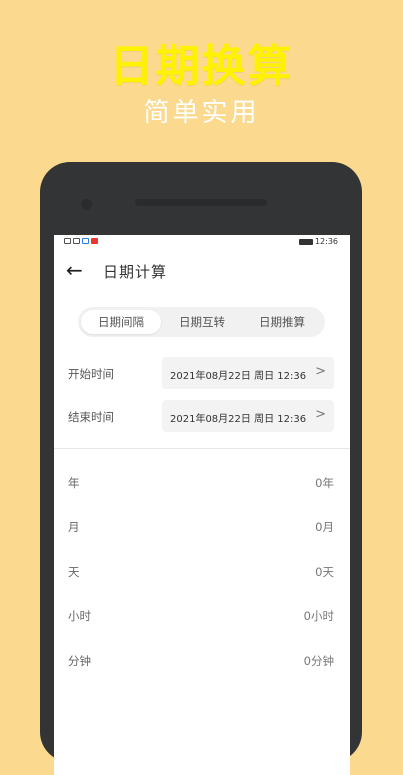  What do you see at coordinates (305, 241) in the screenshot?
I see `battery-icon` at bounding box center [305, 241].